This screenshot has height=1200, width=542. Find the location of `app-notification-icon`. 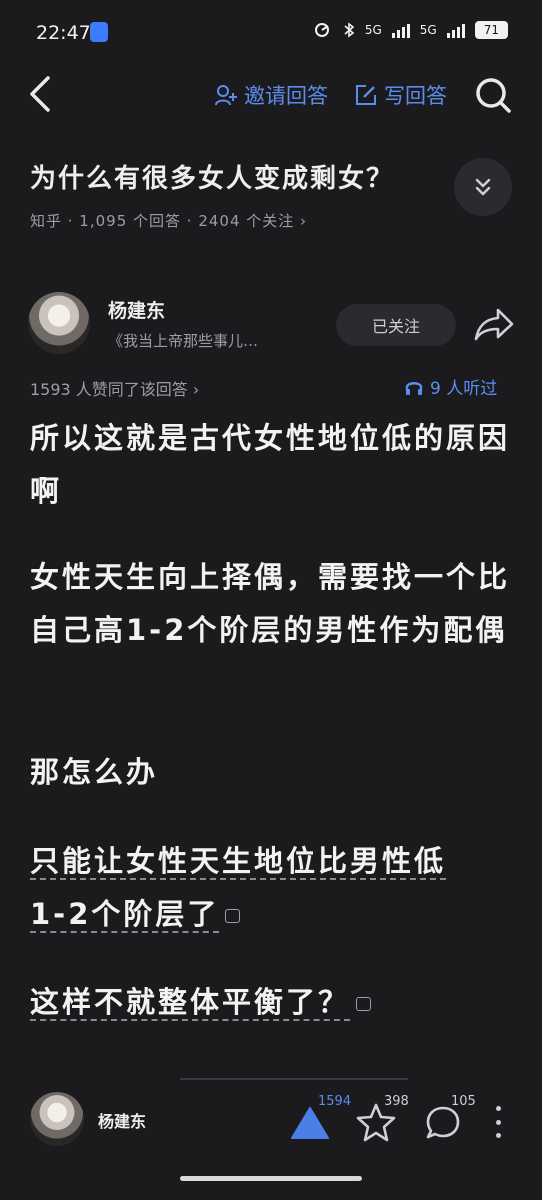

app-notification-icon is located at coordinates (99, 32).